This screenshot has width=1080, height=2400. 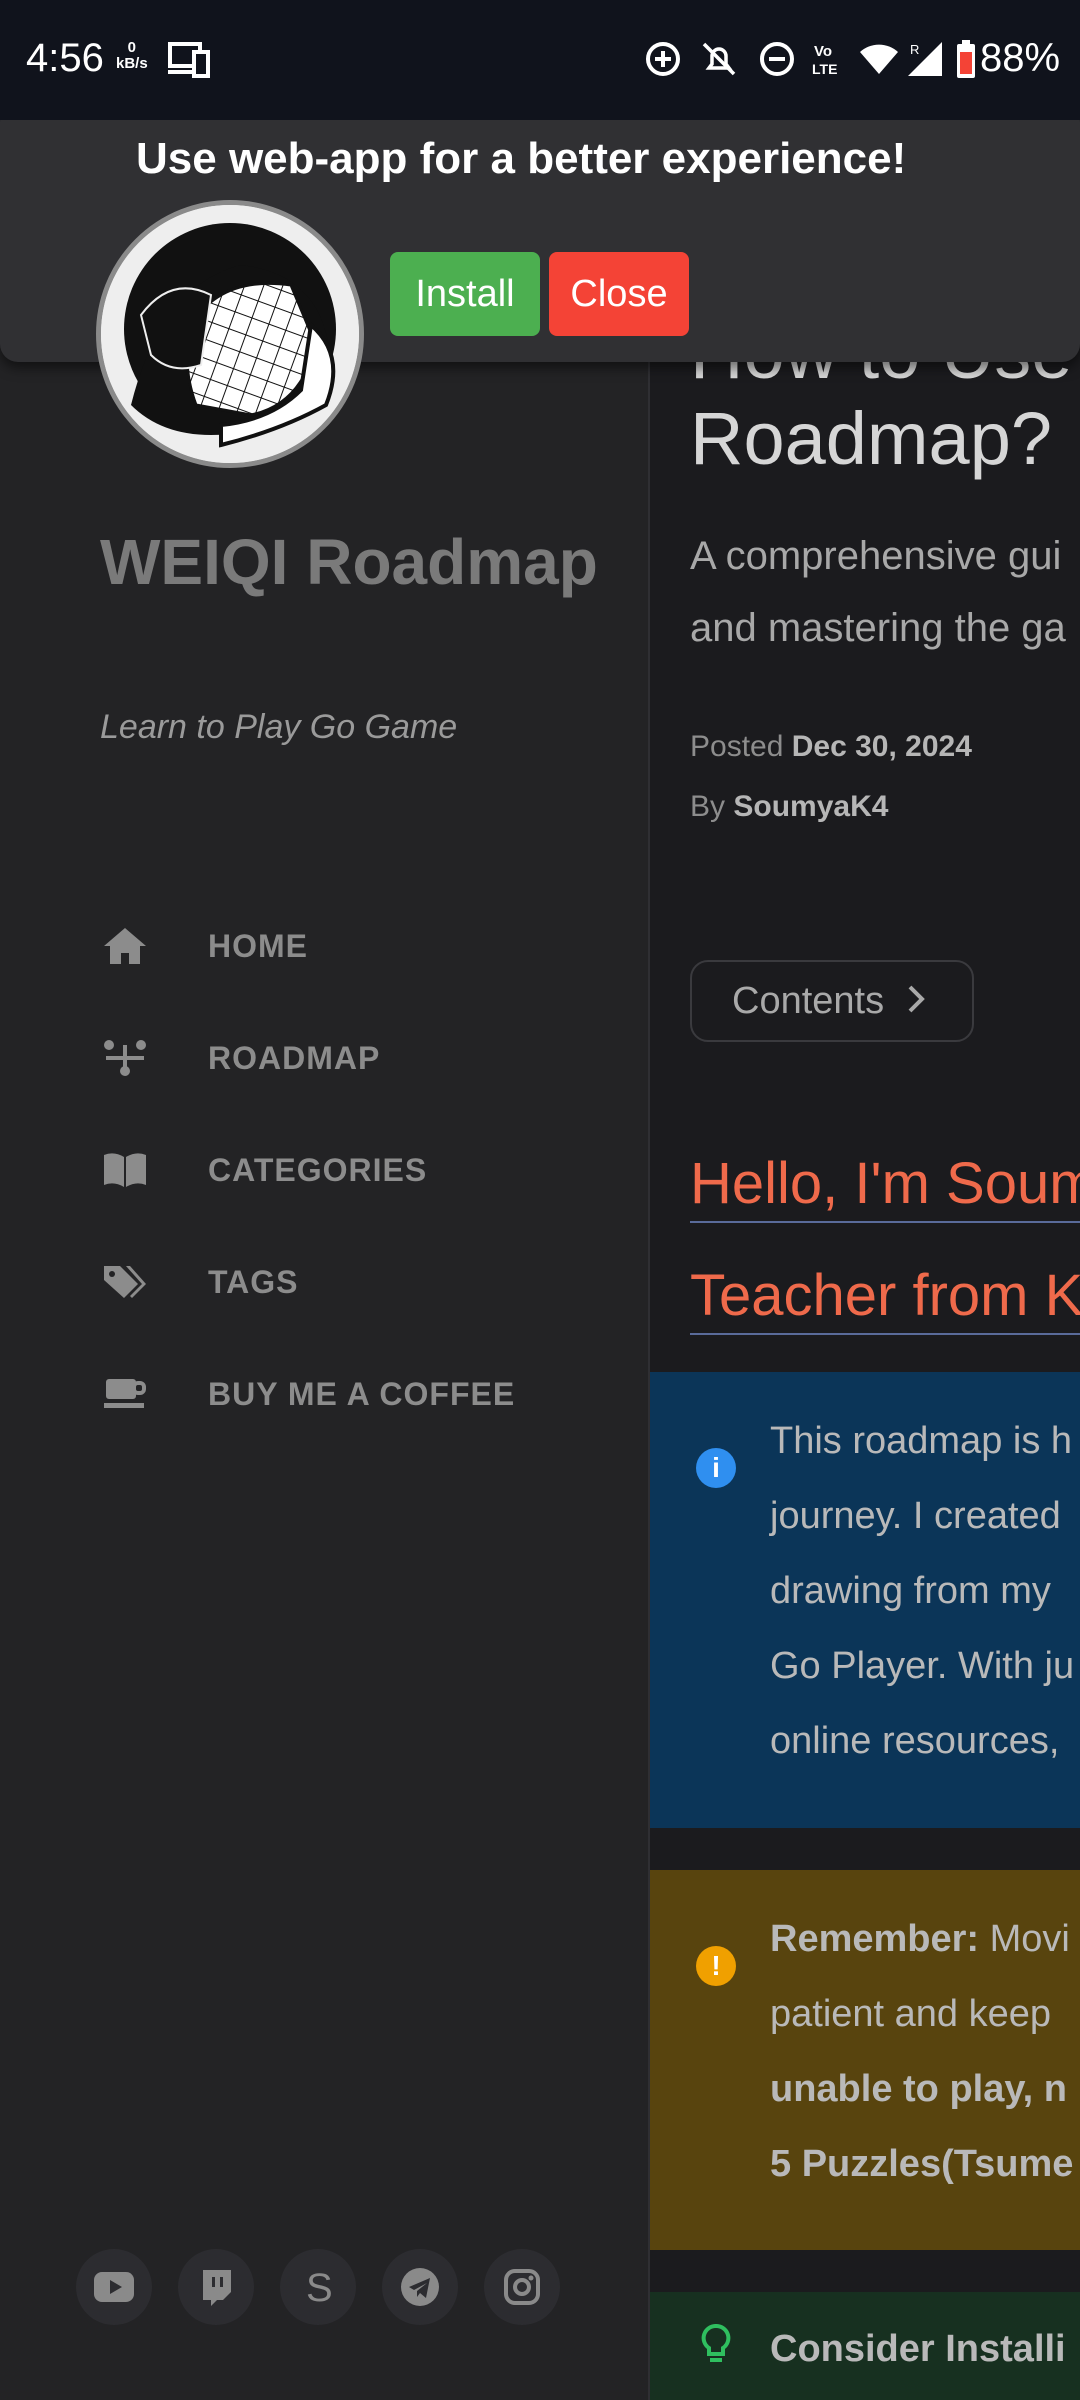 What do you see at coordinates (253, 1281) in the screenshot?
I see `sidebar-item-label: TAGS` at bounding box center [253, 1281].